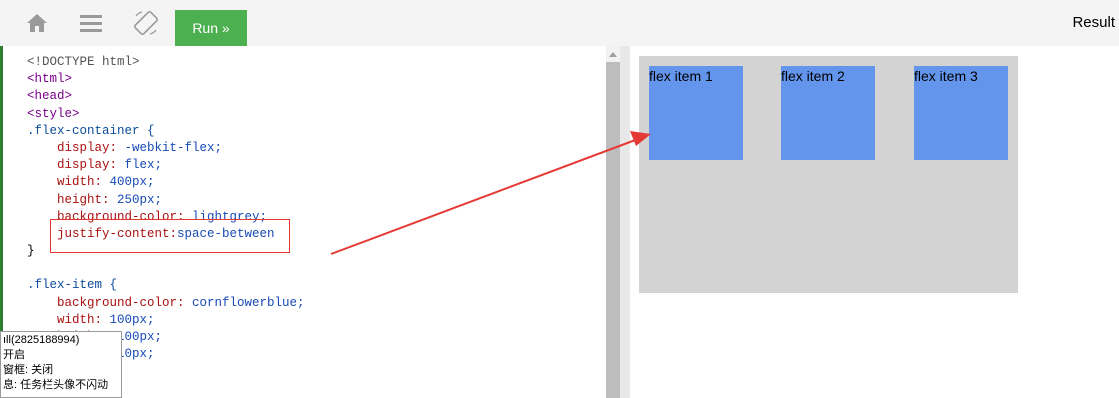 Image resolution: width=1119 pixels, height=398 pixels. Describe the element at coordinates (170, 236) in the screenshot. I see `annotation-highlight-box` at that location.